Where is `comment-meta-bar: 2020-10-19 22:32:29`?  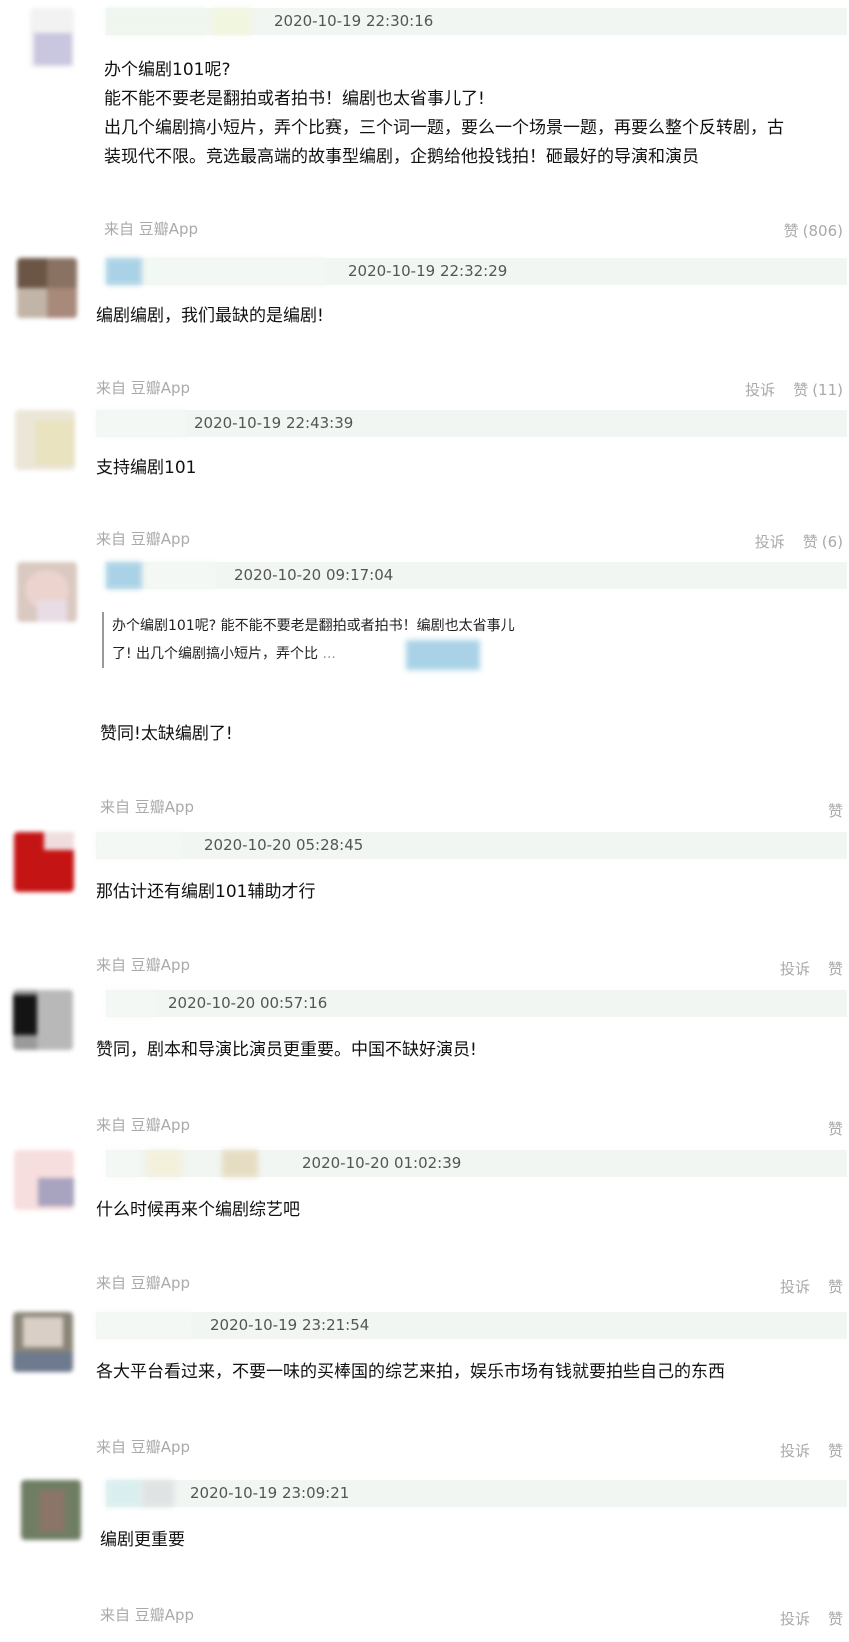 comment-meta-bar: 2020-10-19 22:32:29 is located at coordinates (476, 271).